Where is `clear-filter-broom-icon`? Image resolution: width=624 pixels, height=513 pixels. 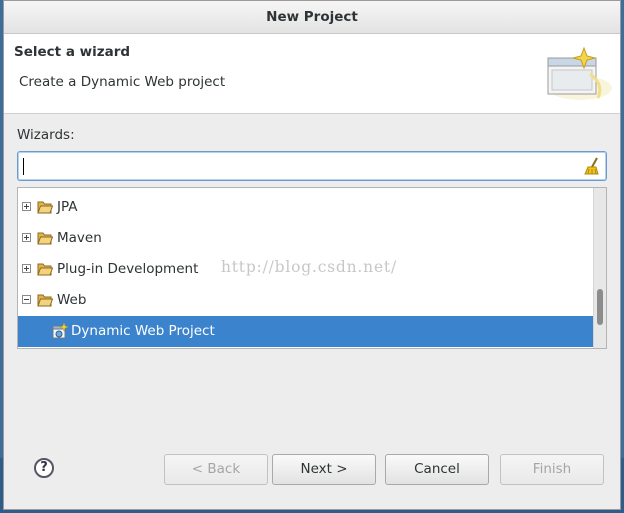 clear-filter-broom-icon is located at coordinates (592, 166).